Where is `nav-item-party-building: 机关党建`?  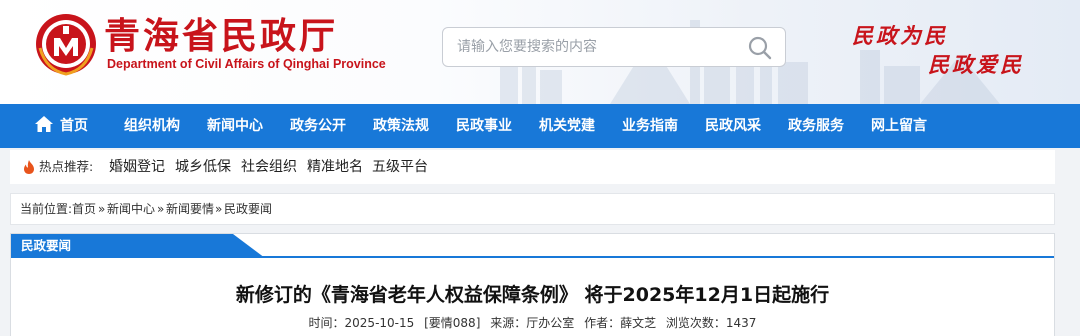
nav-item-party-building: 机关党建 is located at coordinates (567, 126).